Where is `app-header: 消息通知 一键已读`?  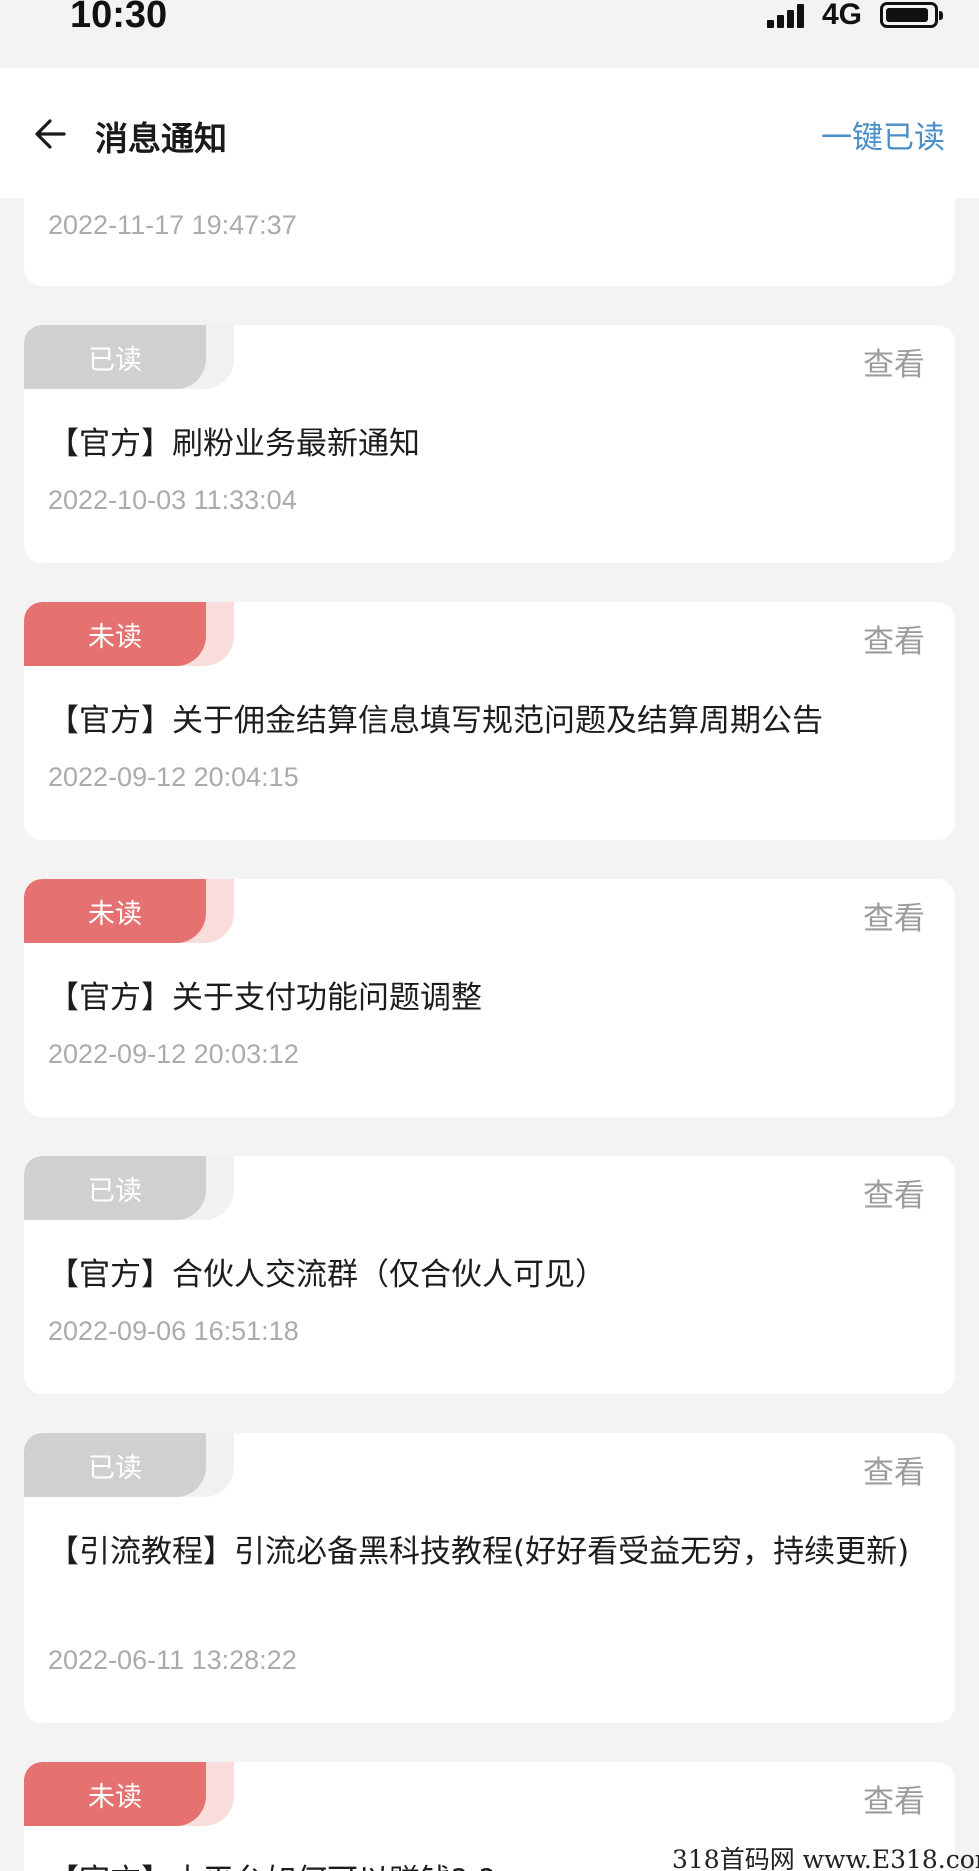 app-header: 消息通知 一键已读 is located at coordinates (489, 133).